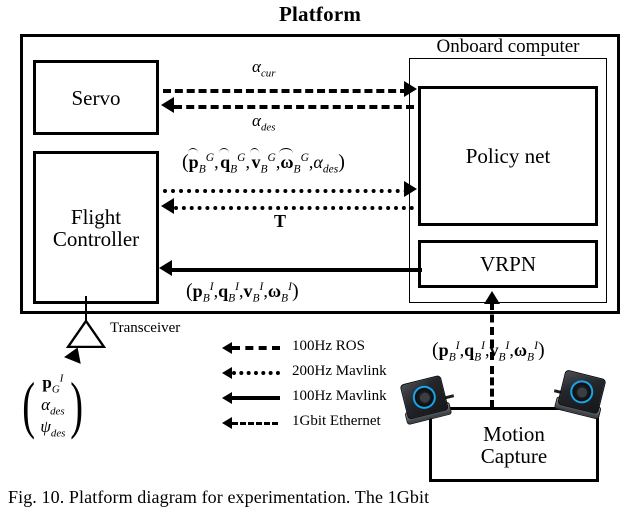 Image resolution: width=640 pixels, height=508 pixels. Describe the element at coordinates (264, 68) in the screenshot. I see `alpha-cur-label: αcur` at that location.